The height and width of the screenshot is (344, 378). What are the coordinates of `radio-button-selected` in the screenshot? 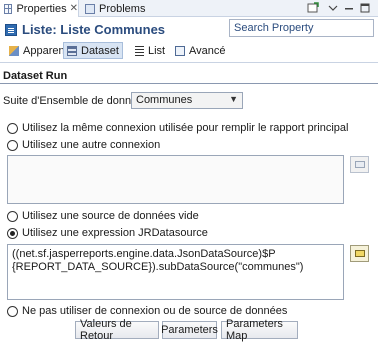 It's located at (12, 233).